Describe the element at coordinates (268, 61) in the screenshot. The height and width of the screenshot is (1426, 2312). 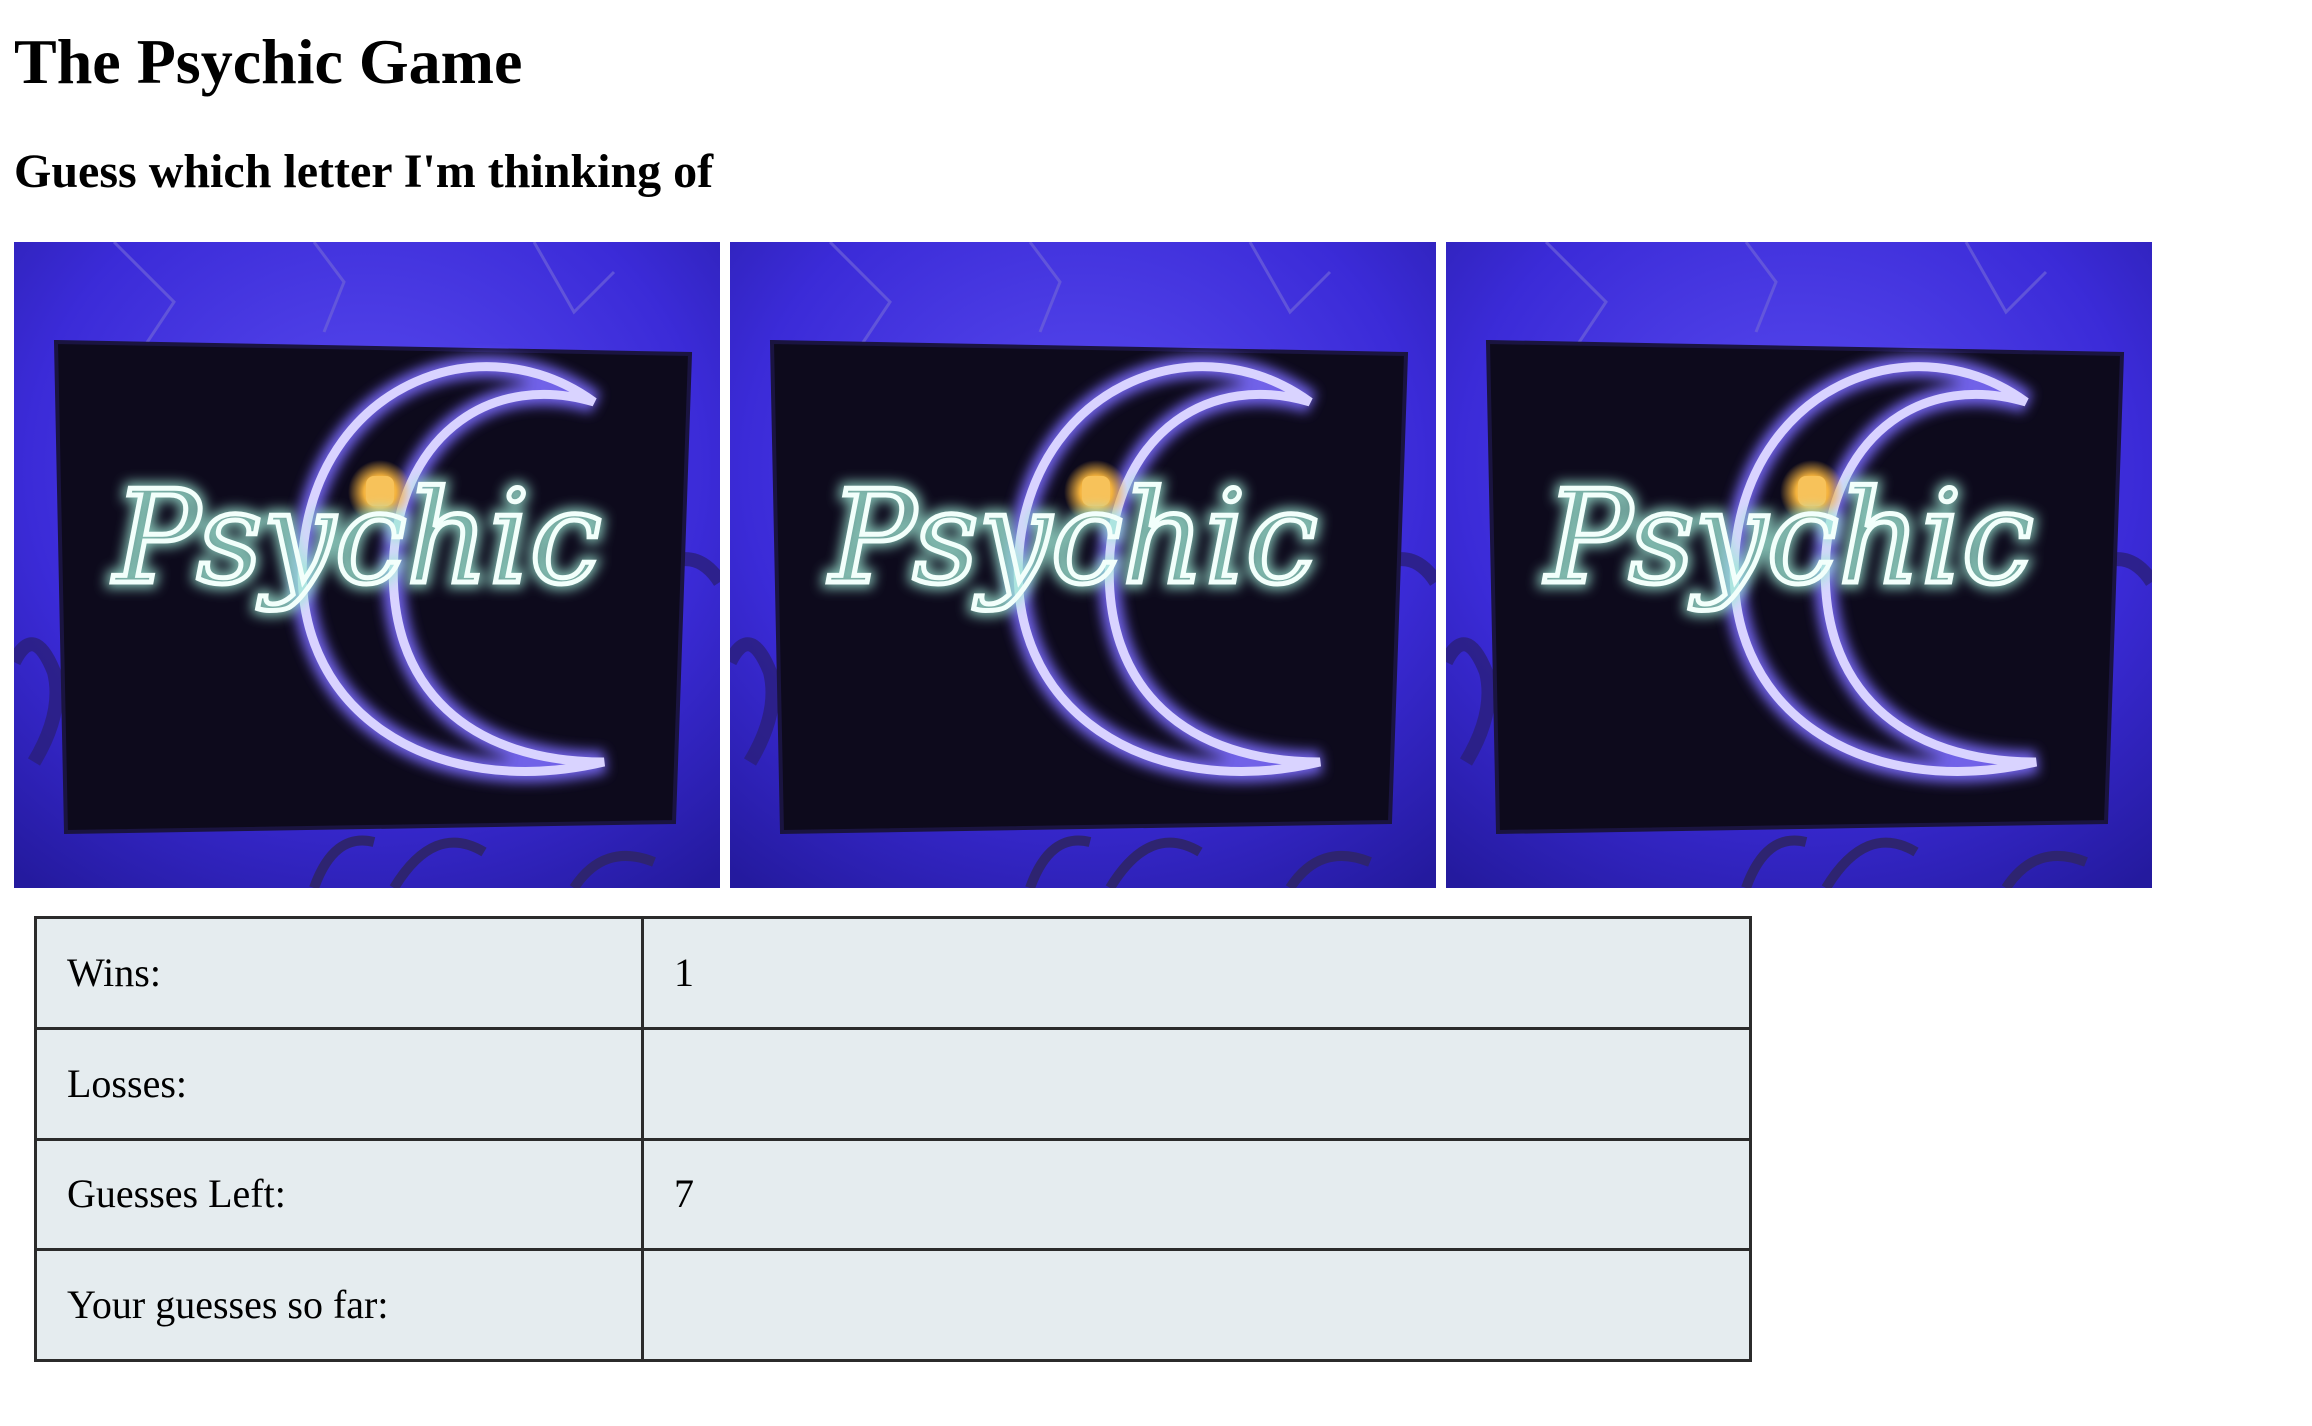
I see `page-title: The Psychic Game` at that location.